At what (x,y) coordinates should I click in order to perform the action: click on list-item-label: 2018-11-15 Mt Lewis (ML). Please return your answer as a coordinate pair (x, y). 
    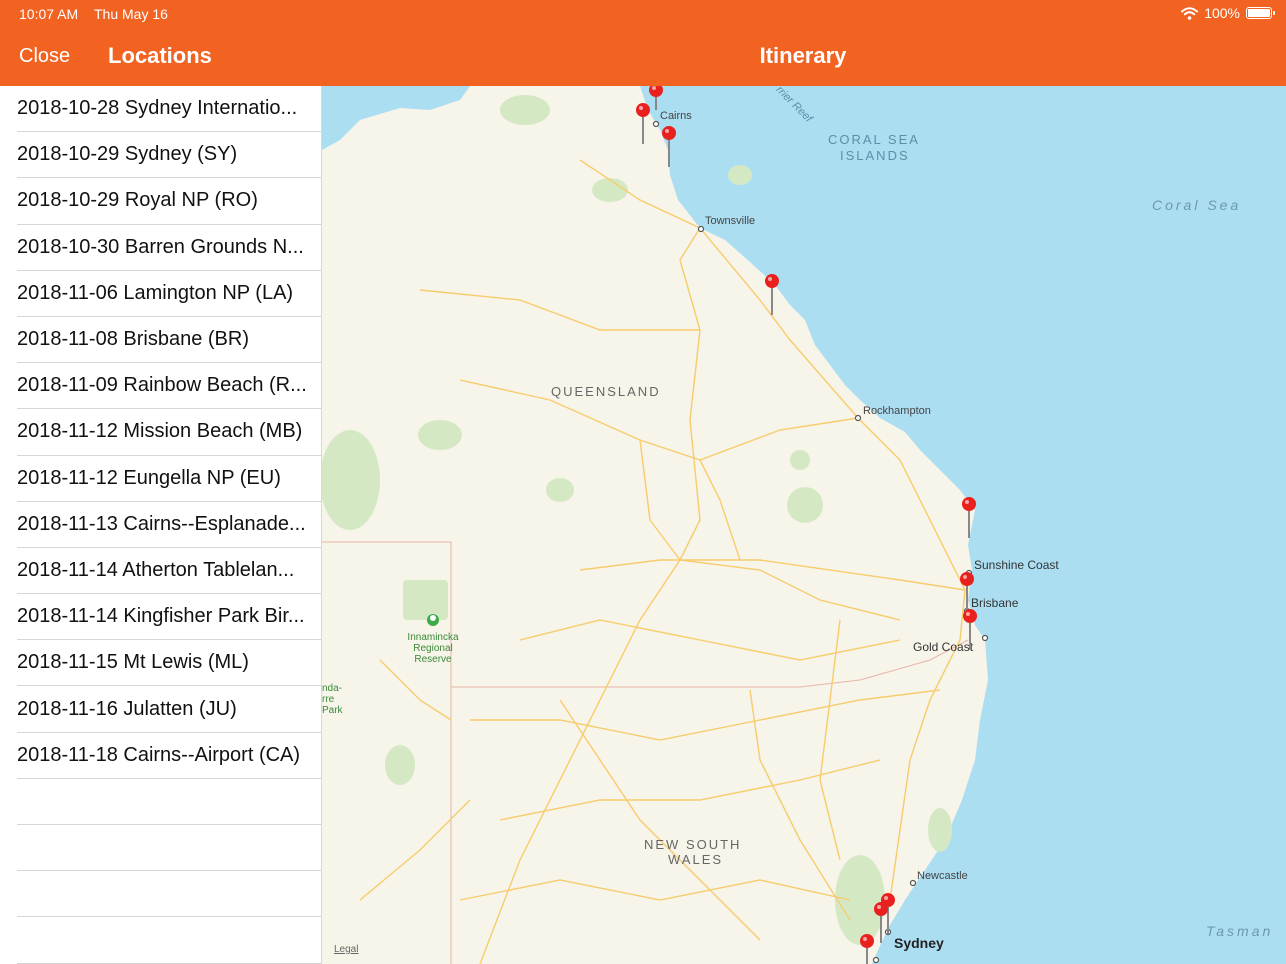
    Looking at the image, I should click on (133, 662).